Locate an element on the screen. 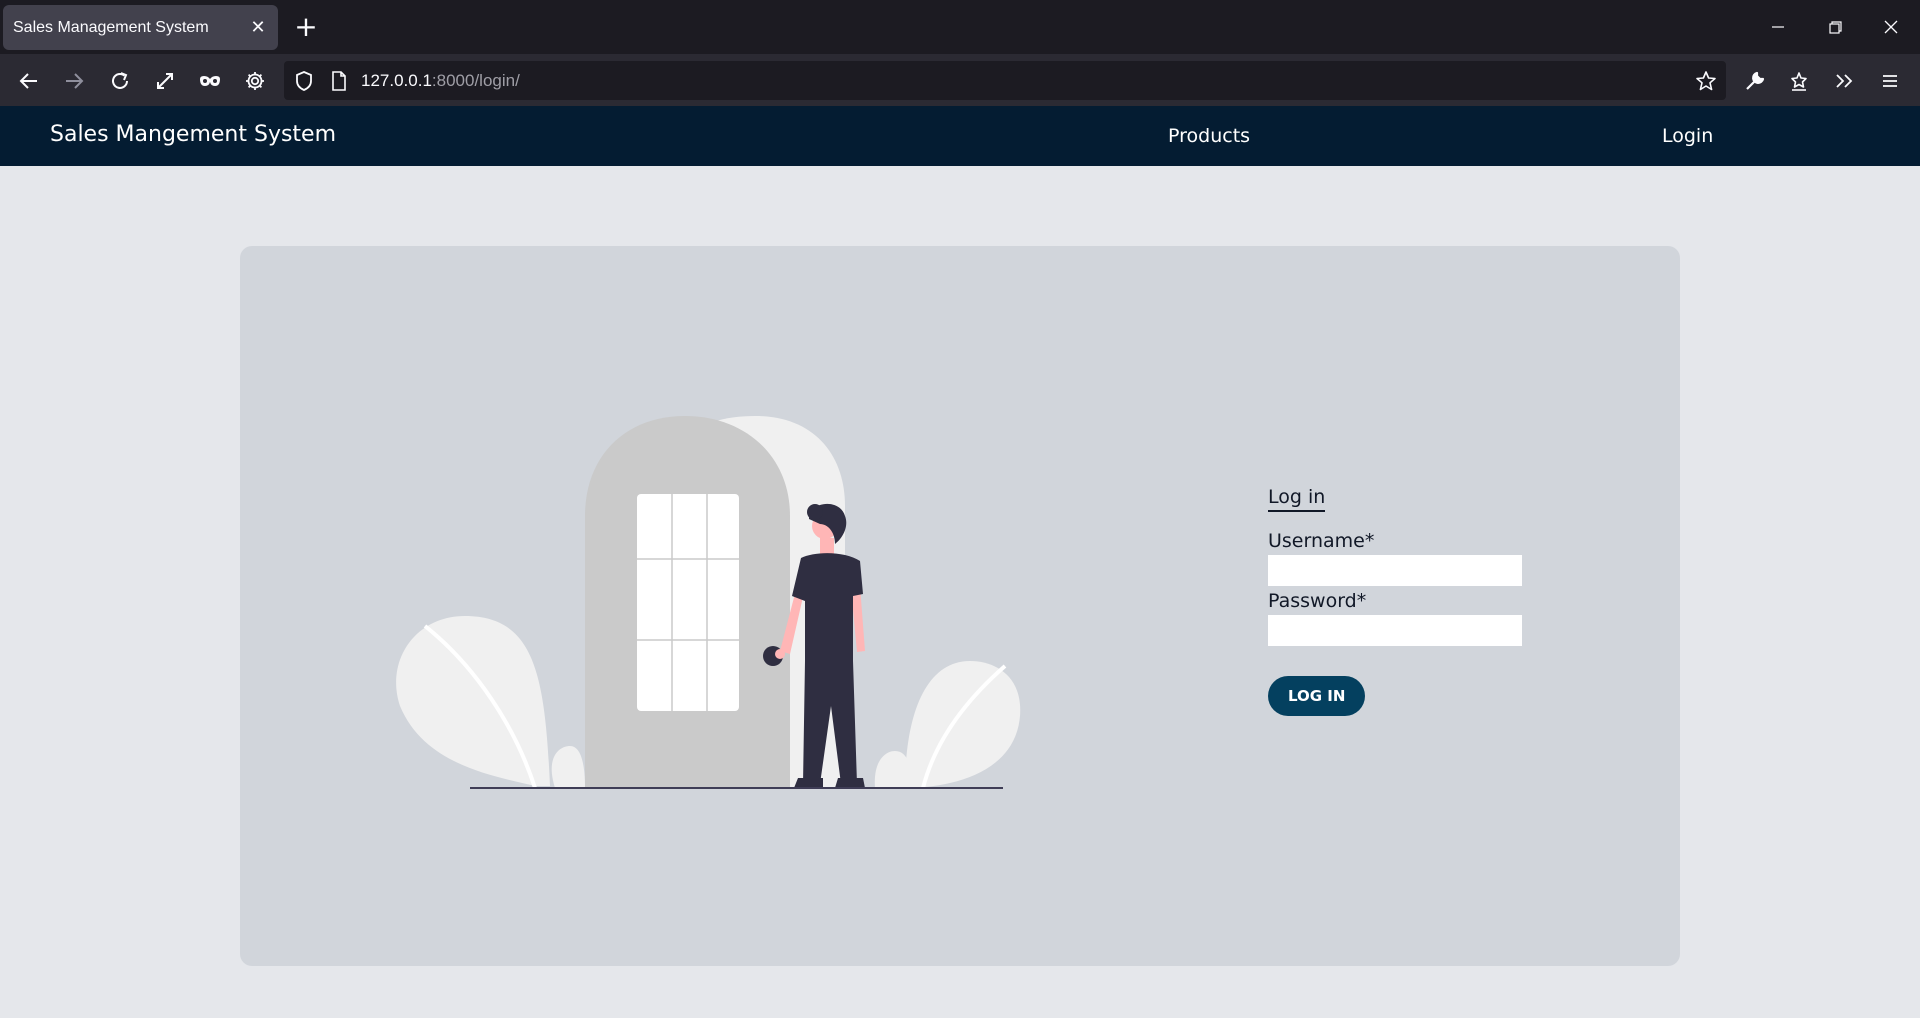 Image resolution: width=1920 pixels, height=1018 pixels. shield-icon is located at coordinates (304, 83).